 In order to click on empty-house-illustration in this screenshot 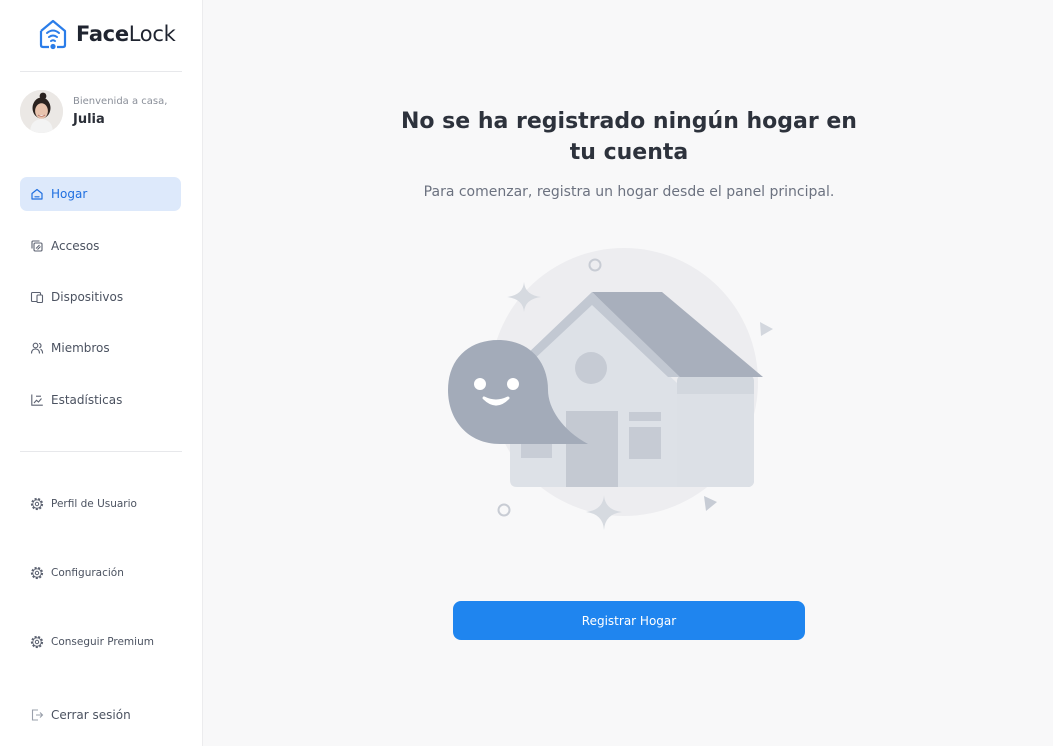, I will do `click(610, 389)`.